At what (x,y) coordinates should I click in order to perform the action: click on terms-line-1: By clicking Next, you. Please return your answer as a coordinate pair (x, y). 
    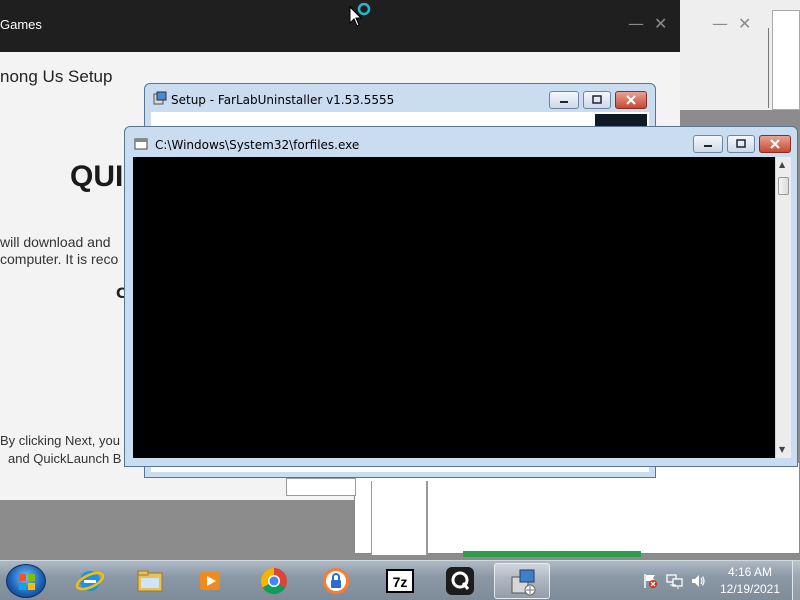
    Looking at the image, I should click on (60, 440).